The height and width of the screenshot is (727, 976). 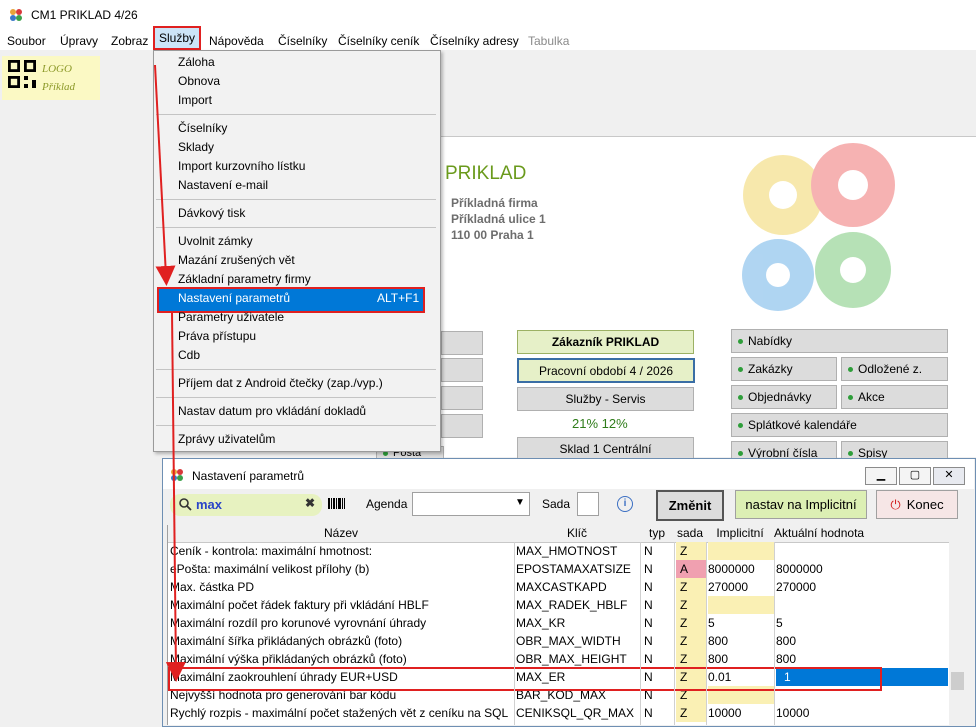 What do you see at coordinates (862, 569) in the screenshot?
I see `cell-akt: 8000000` at bounding box center [862, 569].